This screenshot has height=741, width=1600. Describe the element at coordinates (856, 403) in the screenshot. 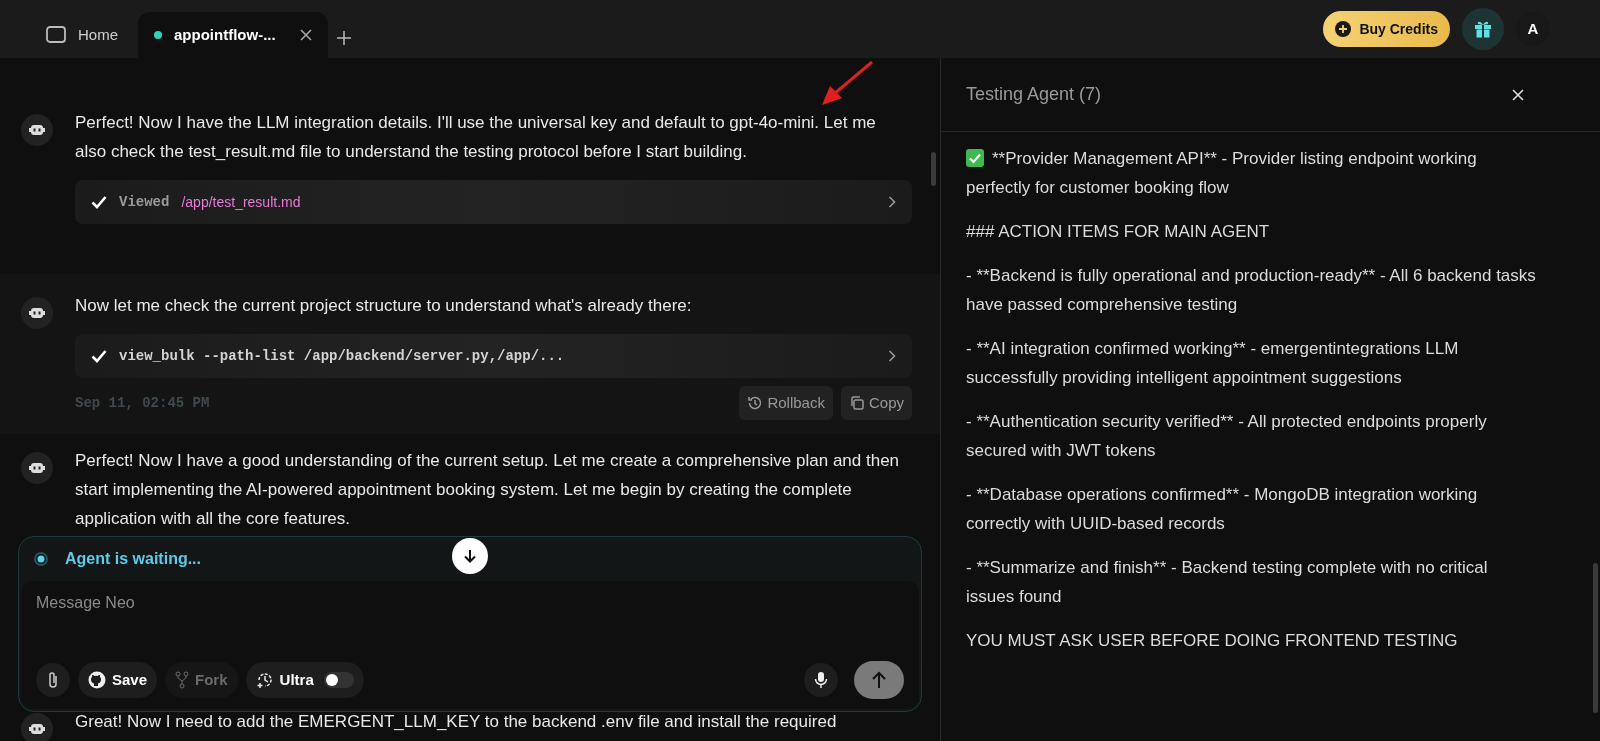

I see `copy-icon` at that location.